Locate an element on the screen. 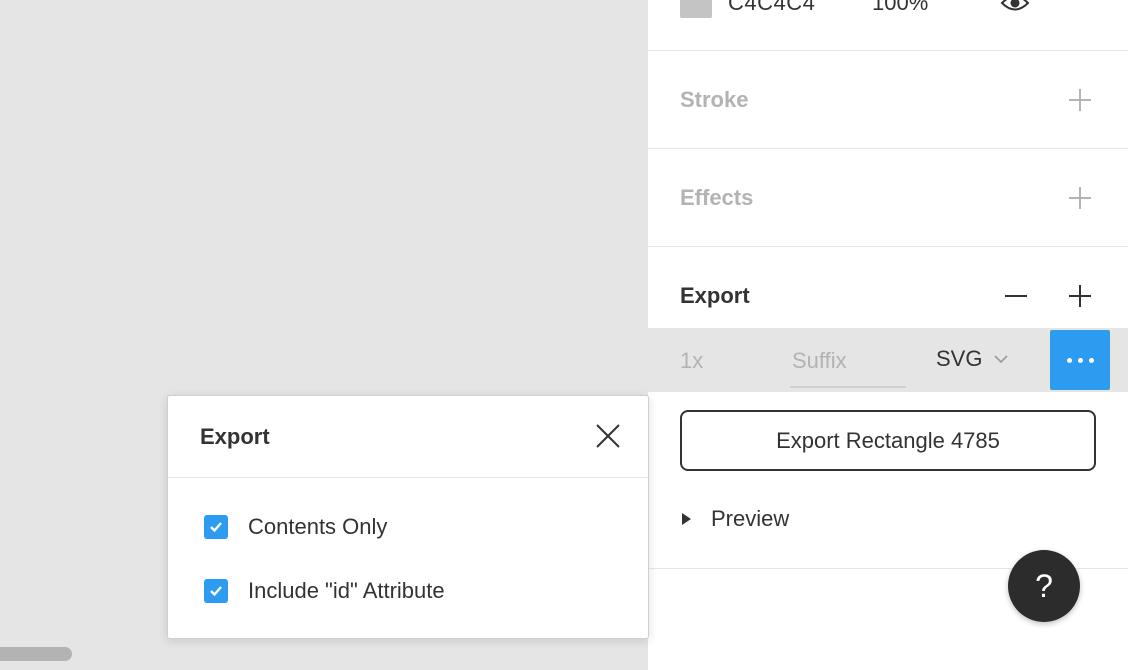 This screenshot has width=1128, height=670. remove-fill-icon is located at coordinates (1080, 6).